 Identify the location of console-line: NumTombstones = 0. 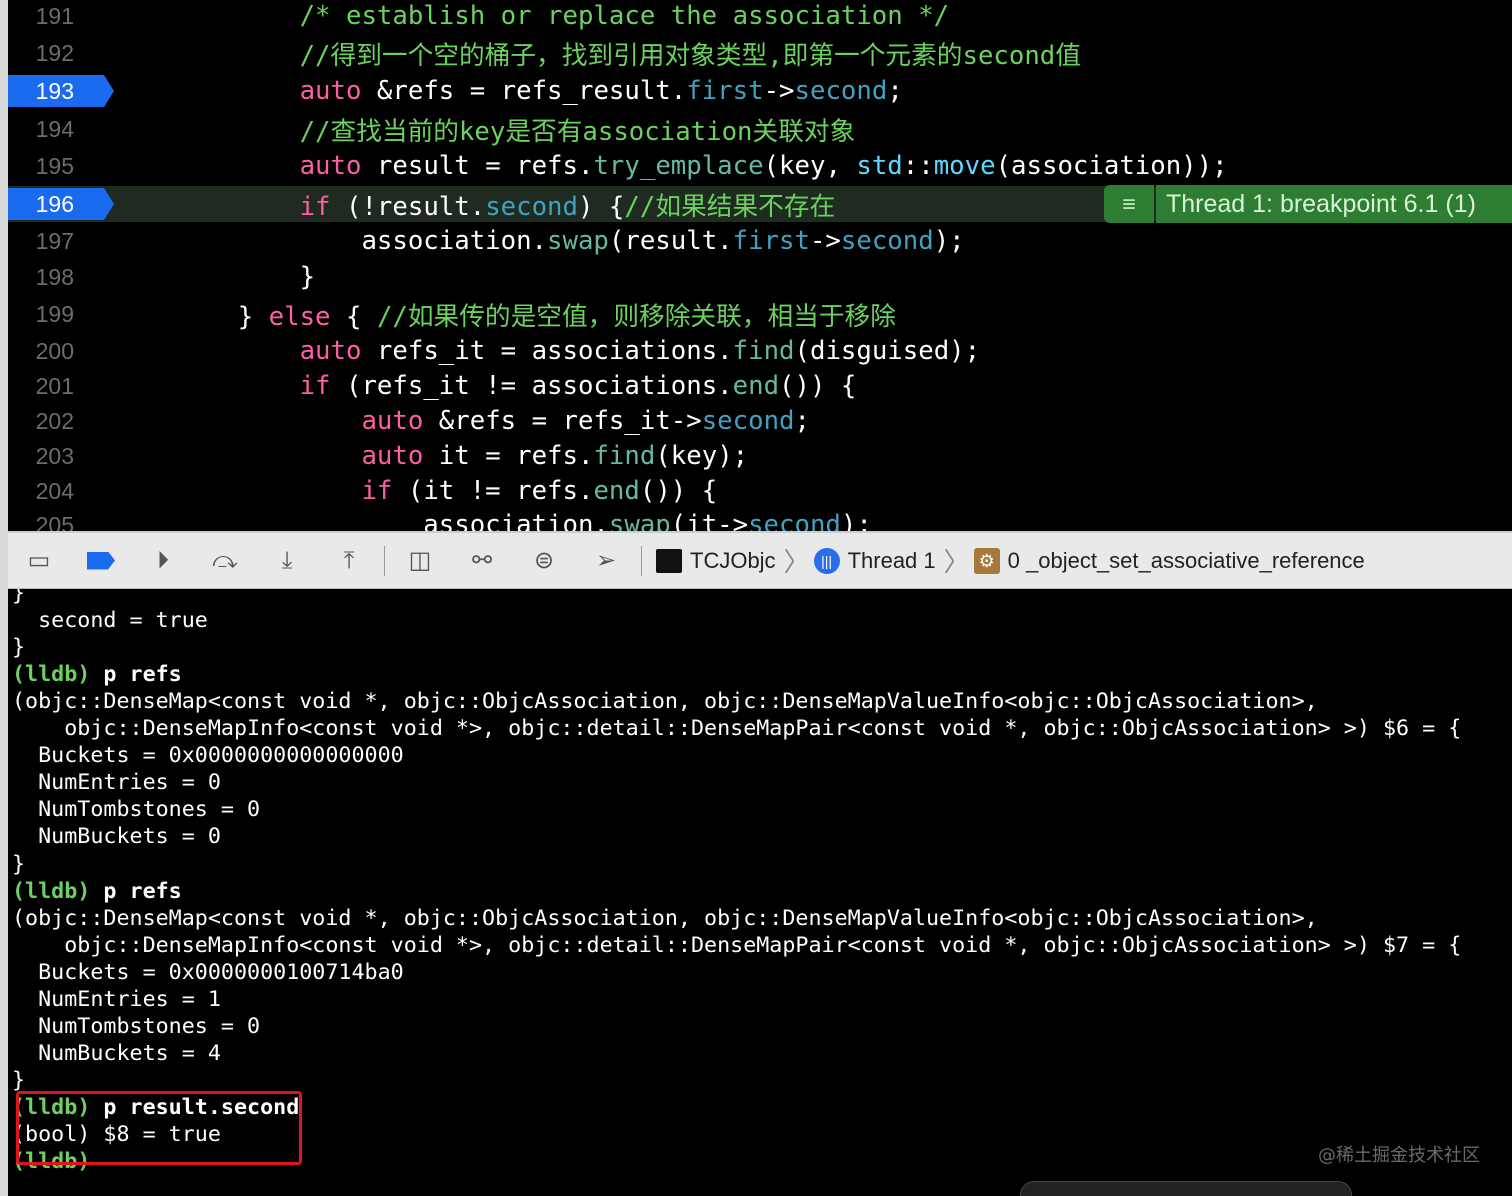
(136, 1026).